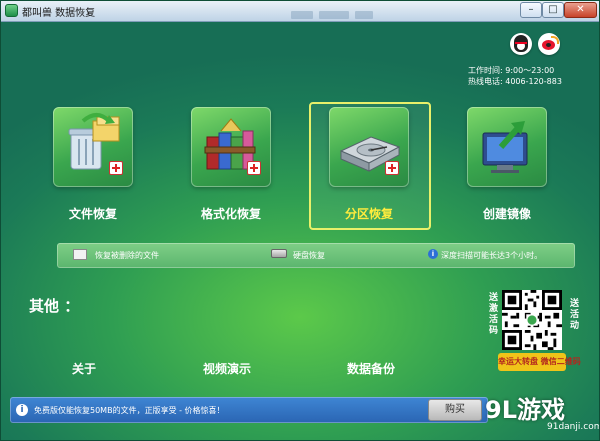 This screenshot has width=600, height=441. What do you see at coordinates (515, 81) in the screenshot?
I see `hotline: 热线电话: 4006-120-883` at bounding box center [515, 81].